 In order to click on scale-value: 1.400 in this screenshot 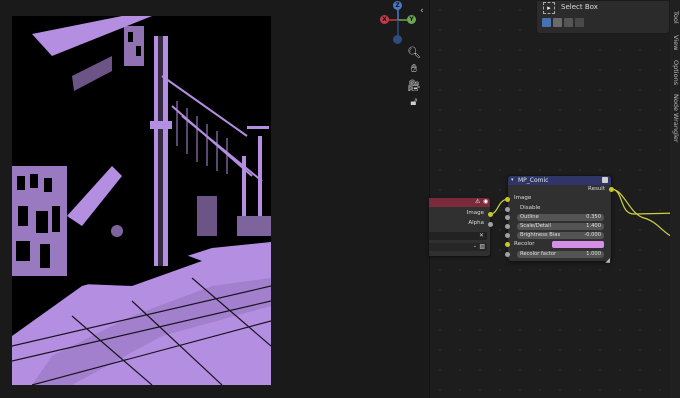, I will do `click(593, 226)`.